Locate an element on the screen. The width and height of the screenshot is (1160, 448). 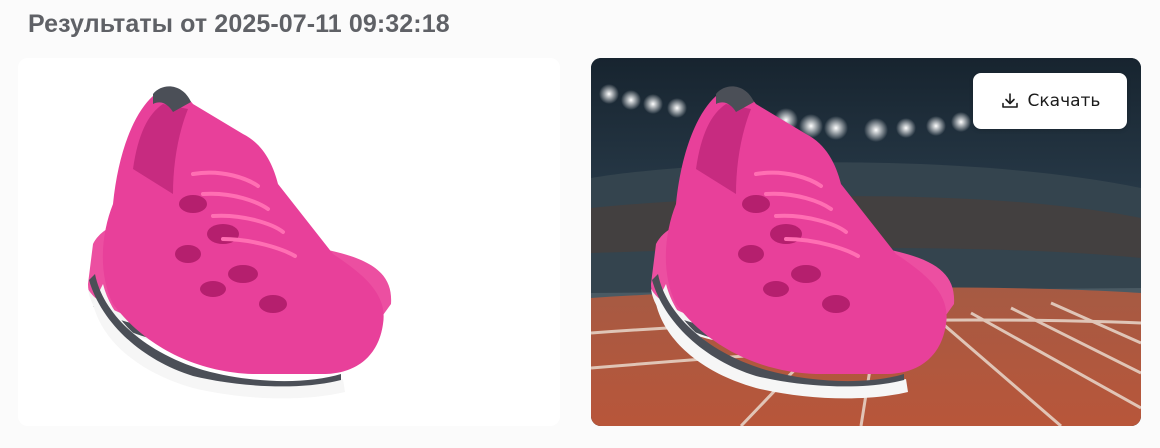
download-button: Скачать is located at coordinates (1050, 101).